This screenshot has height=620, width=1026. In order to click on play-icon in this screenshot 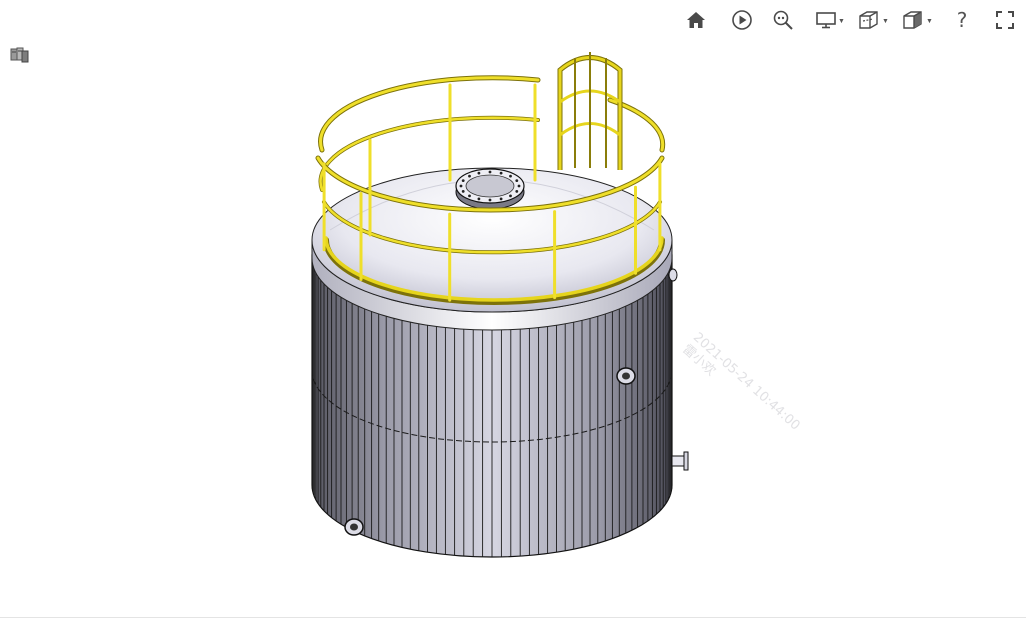, I will do `click(742, 20)`.